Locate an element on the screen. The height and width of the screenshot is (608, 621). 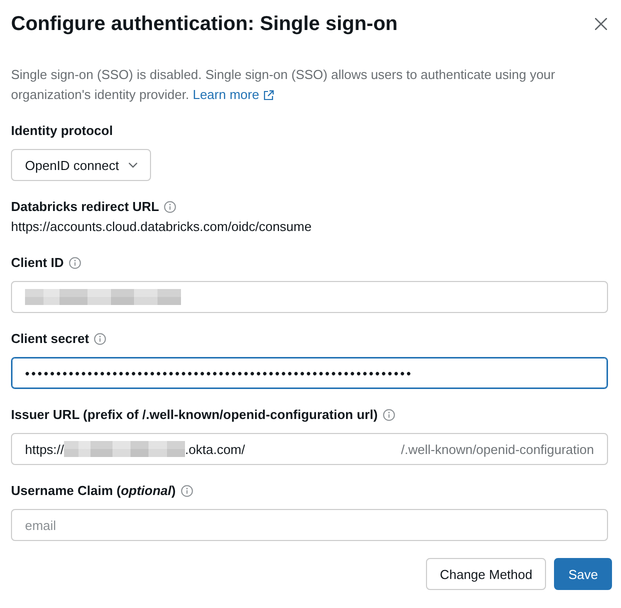
field-label: Identity protocol is located at coordinates (62, 131).